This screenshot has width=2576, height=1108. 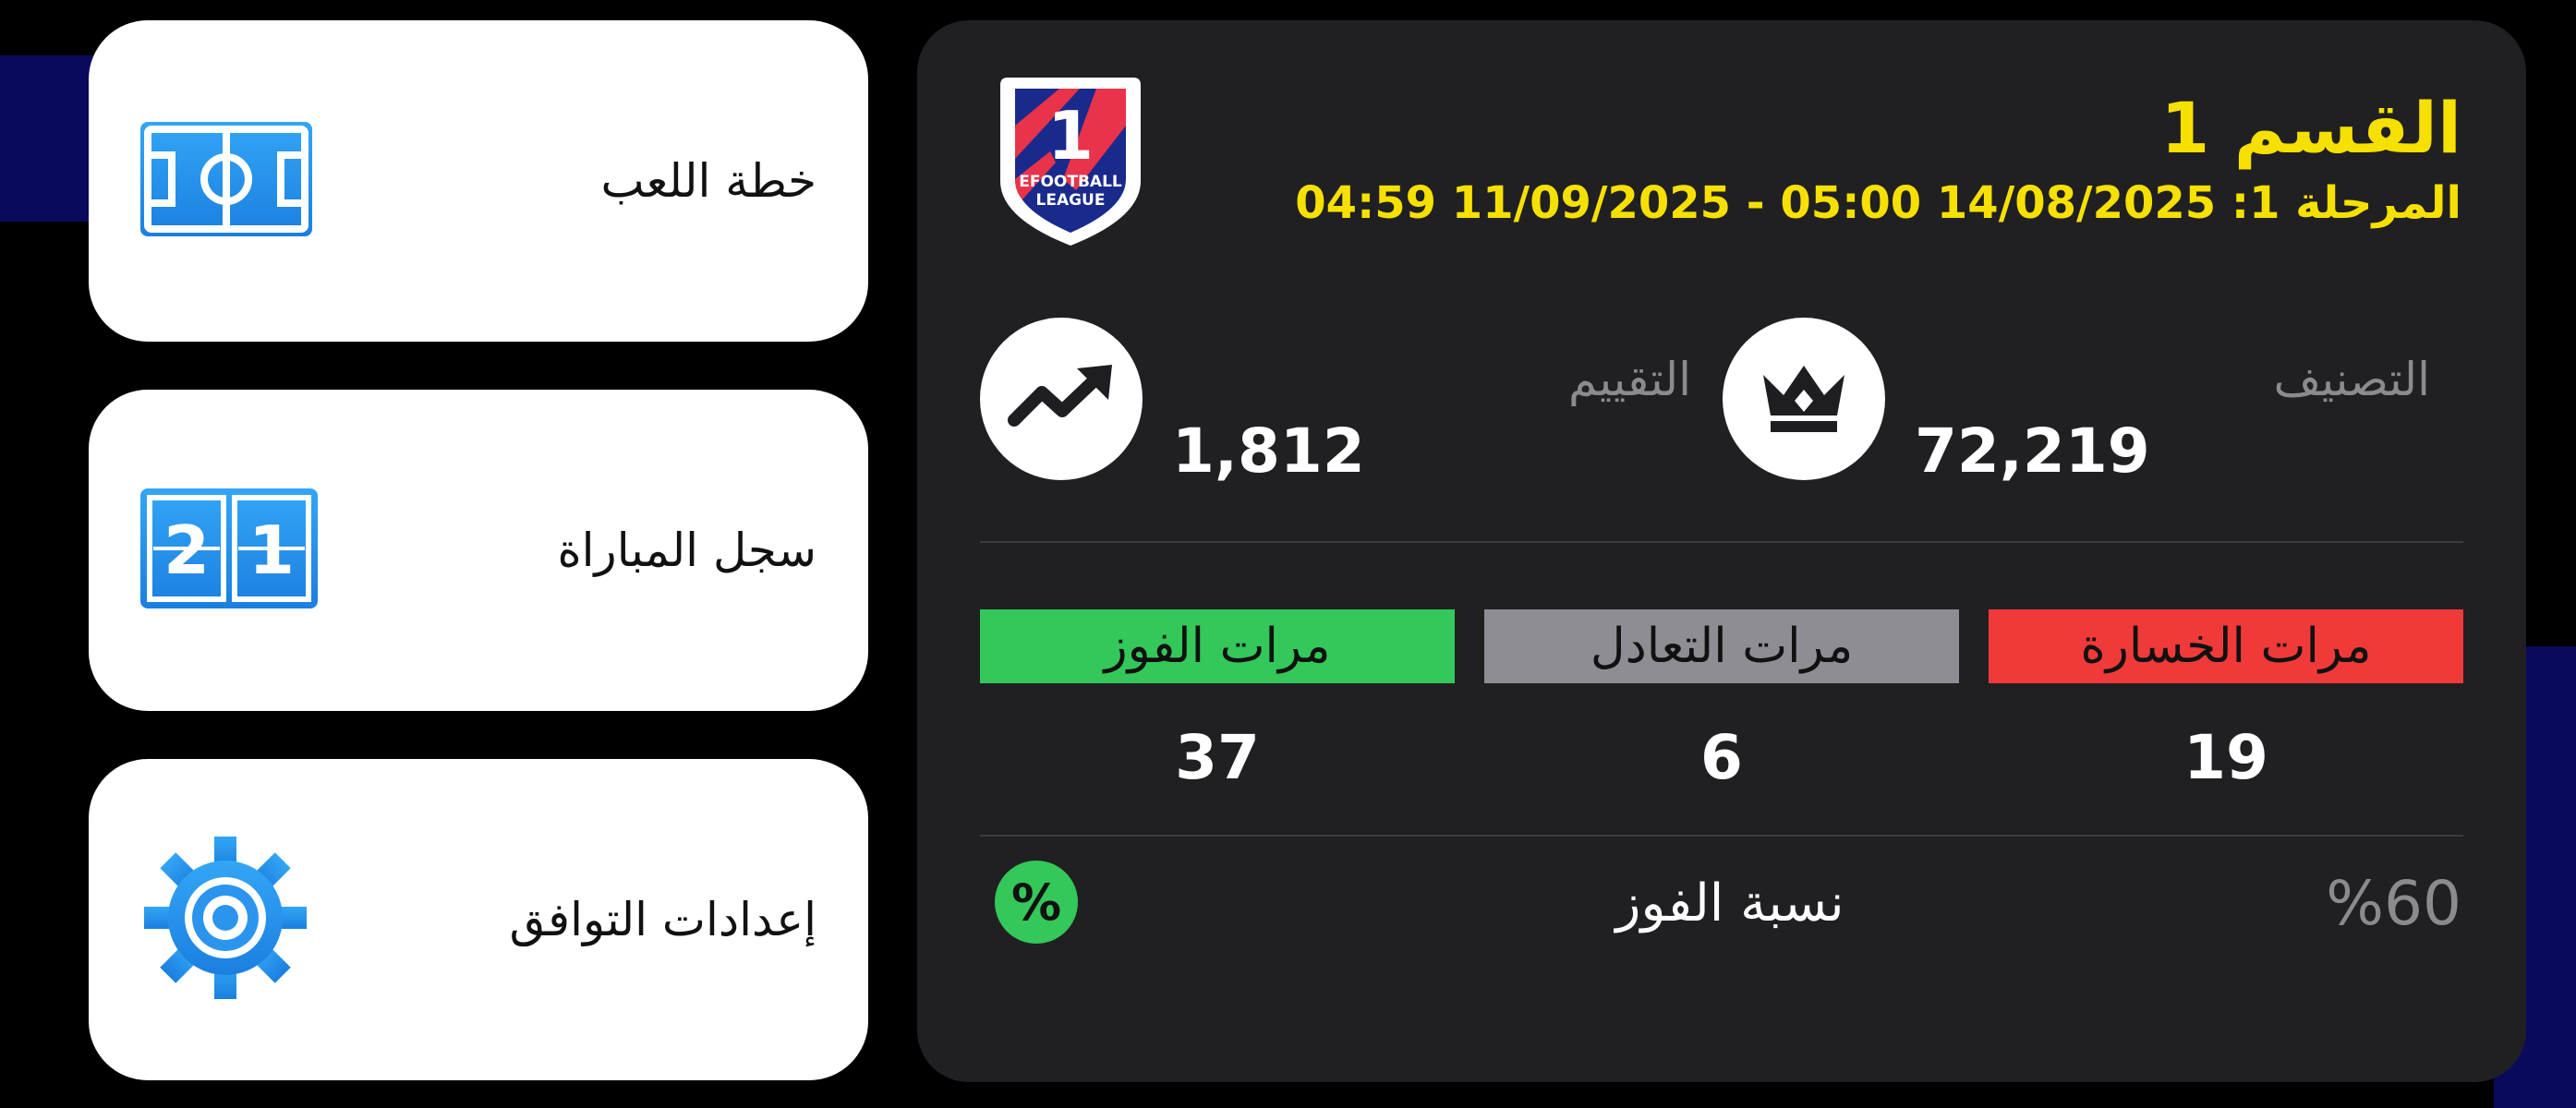 I want to click on percent-icon: %, so click(x=1036, y=902).